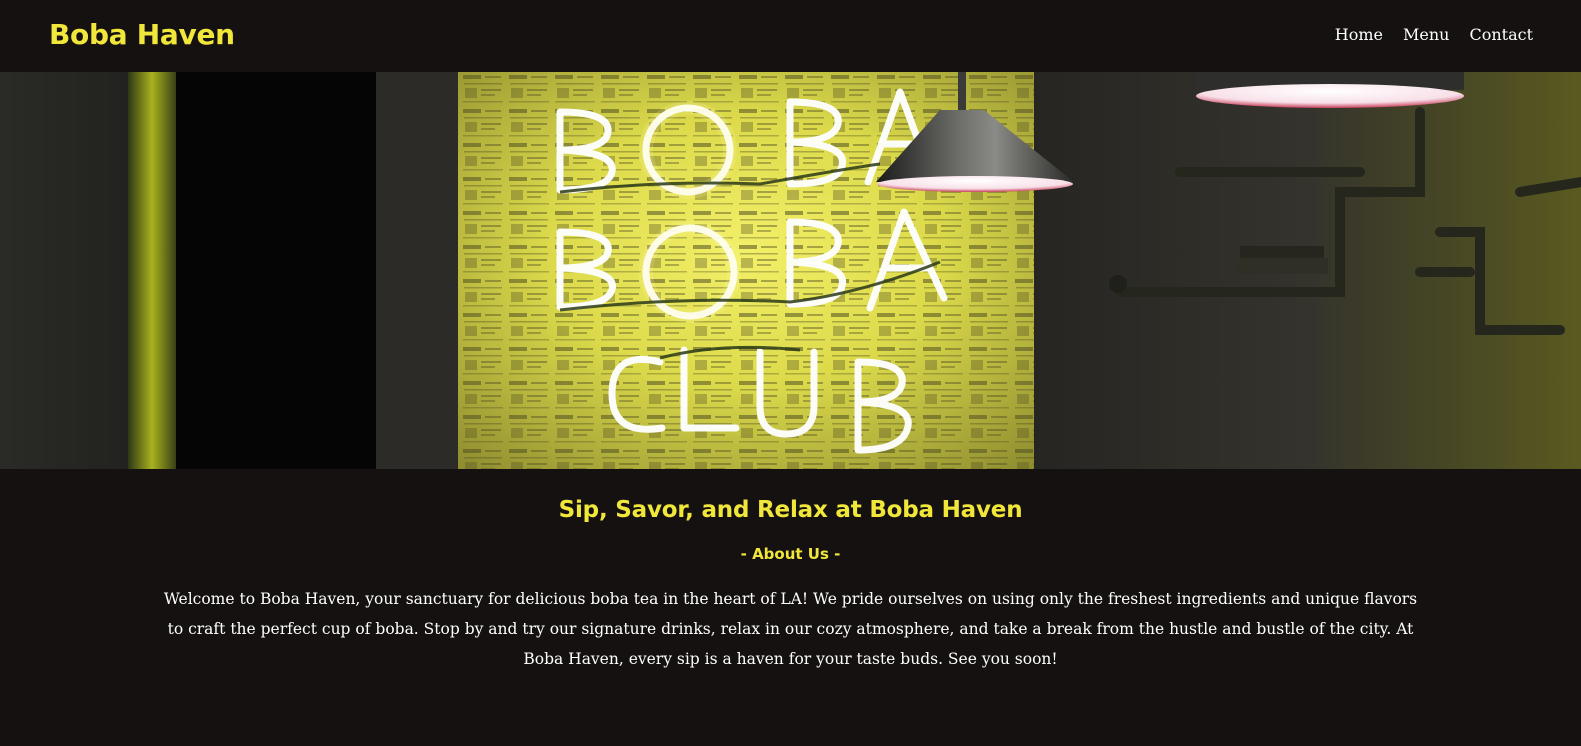  I want to click on main-nav: Home Menu Contact, so click(1434, 35).